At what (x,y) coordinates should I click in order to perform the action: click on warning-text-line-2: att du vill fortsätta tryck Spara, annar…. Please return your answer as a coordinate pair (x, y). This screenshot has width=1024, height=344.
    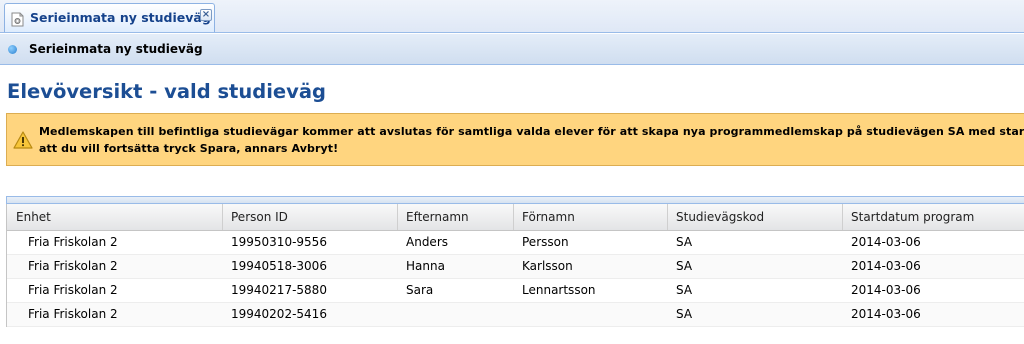
    Looking at the image, I should click on (189, 148).